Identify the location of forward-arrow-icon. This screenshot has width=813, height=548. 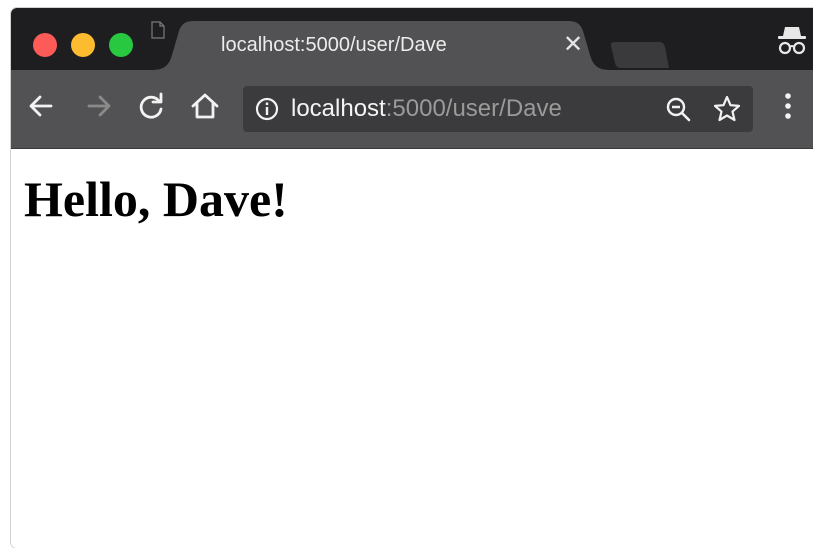
(99, 106).